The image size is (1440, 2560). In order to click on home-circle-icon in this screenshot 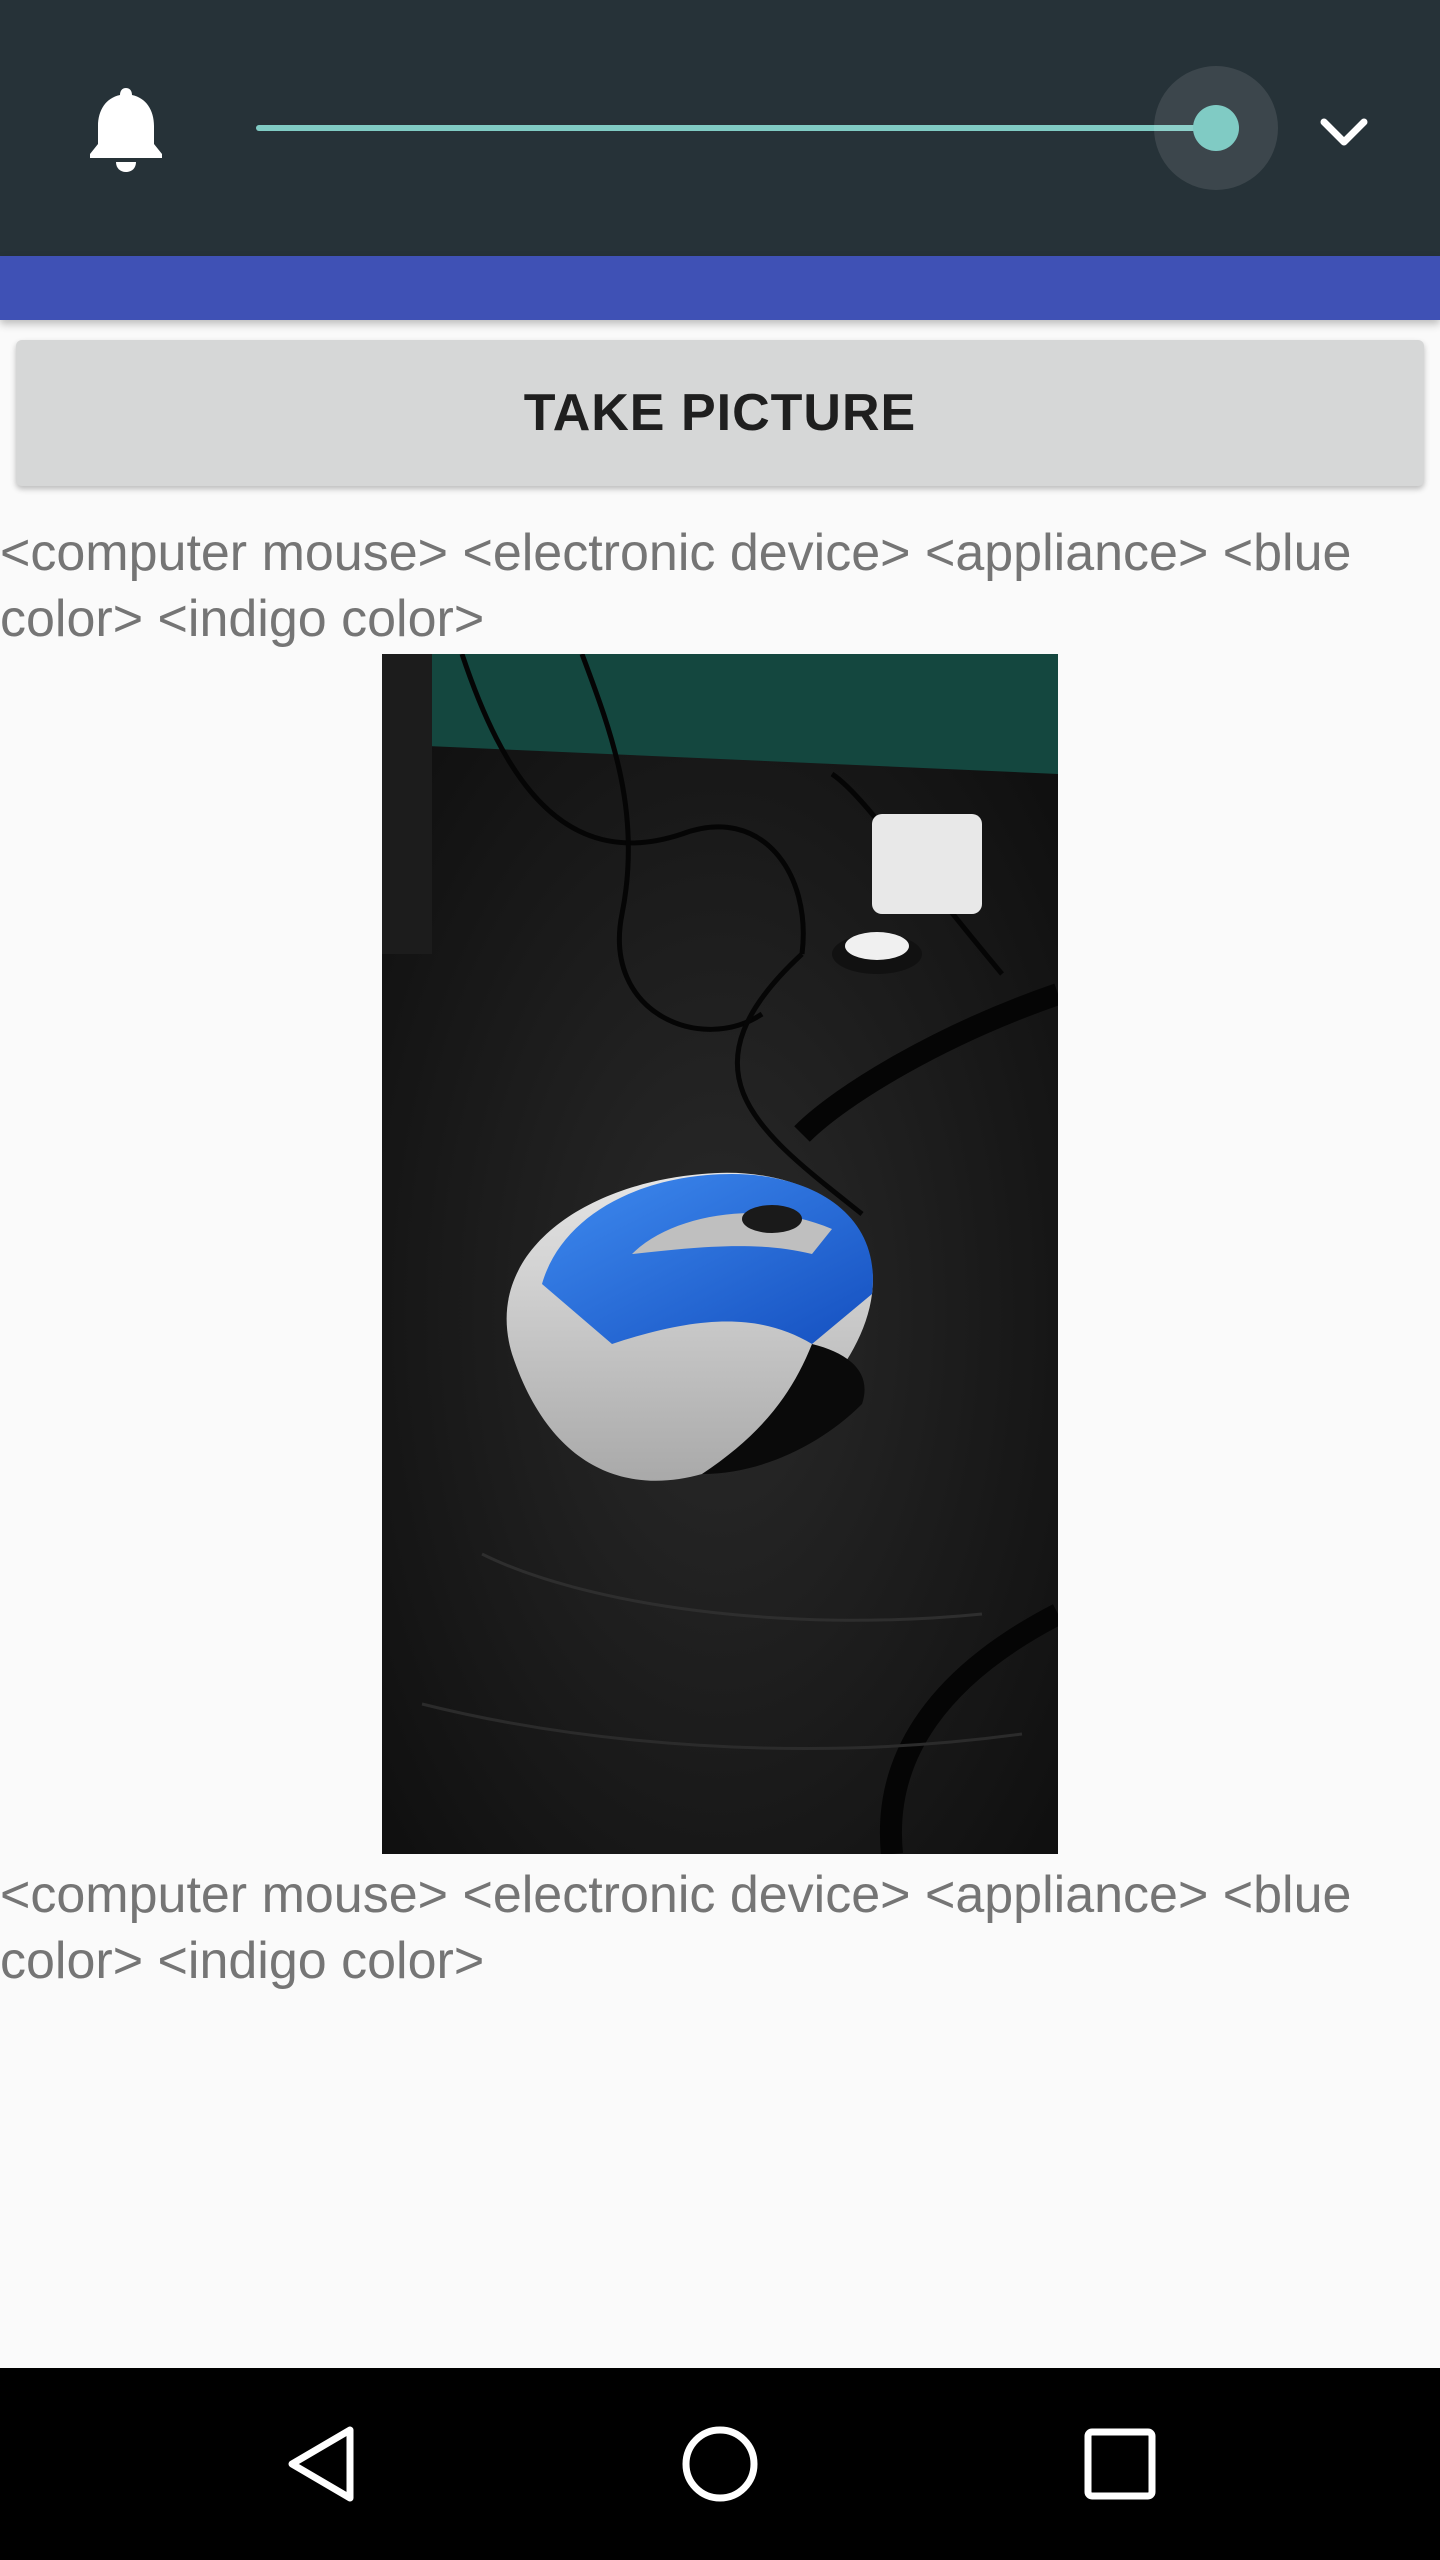, I will do `click(720, 2464)`.